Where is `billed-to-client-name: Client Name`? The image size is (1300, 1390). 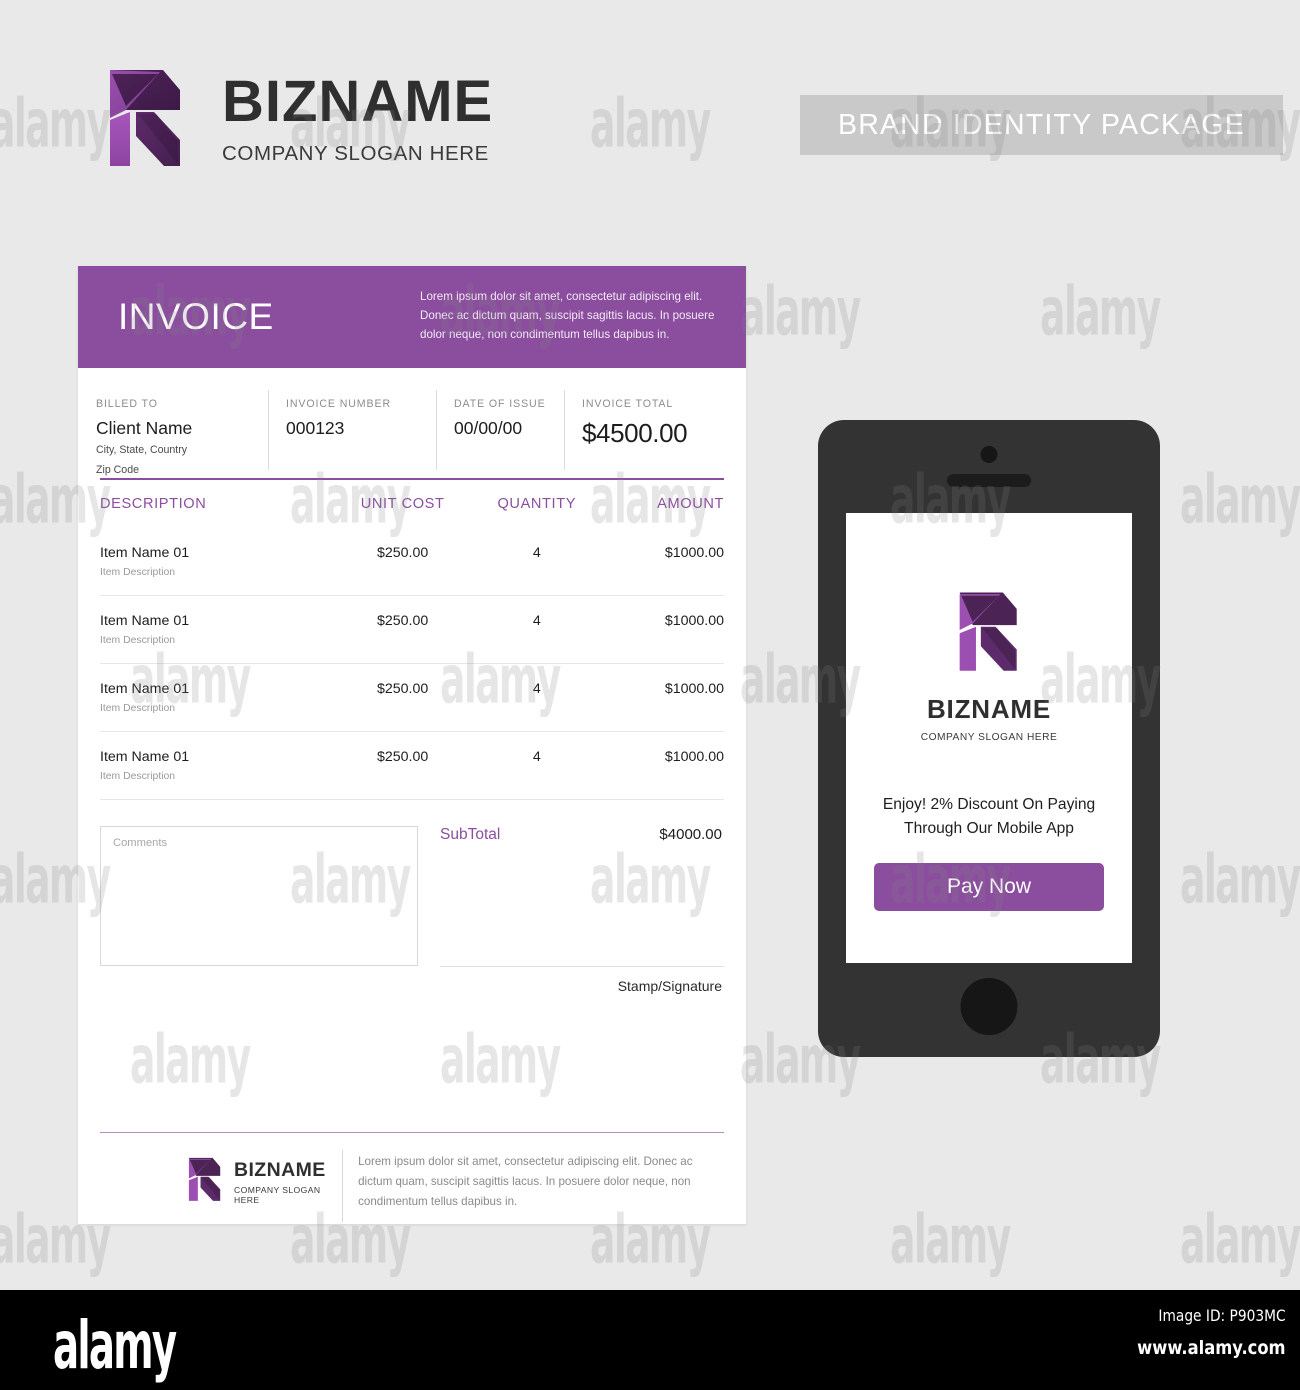
billed-to-client-name: Client Name is located at coordinates (144, 428).